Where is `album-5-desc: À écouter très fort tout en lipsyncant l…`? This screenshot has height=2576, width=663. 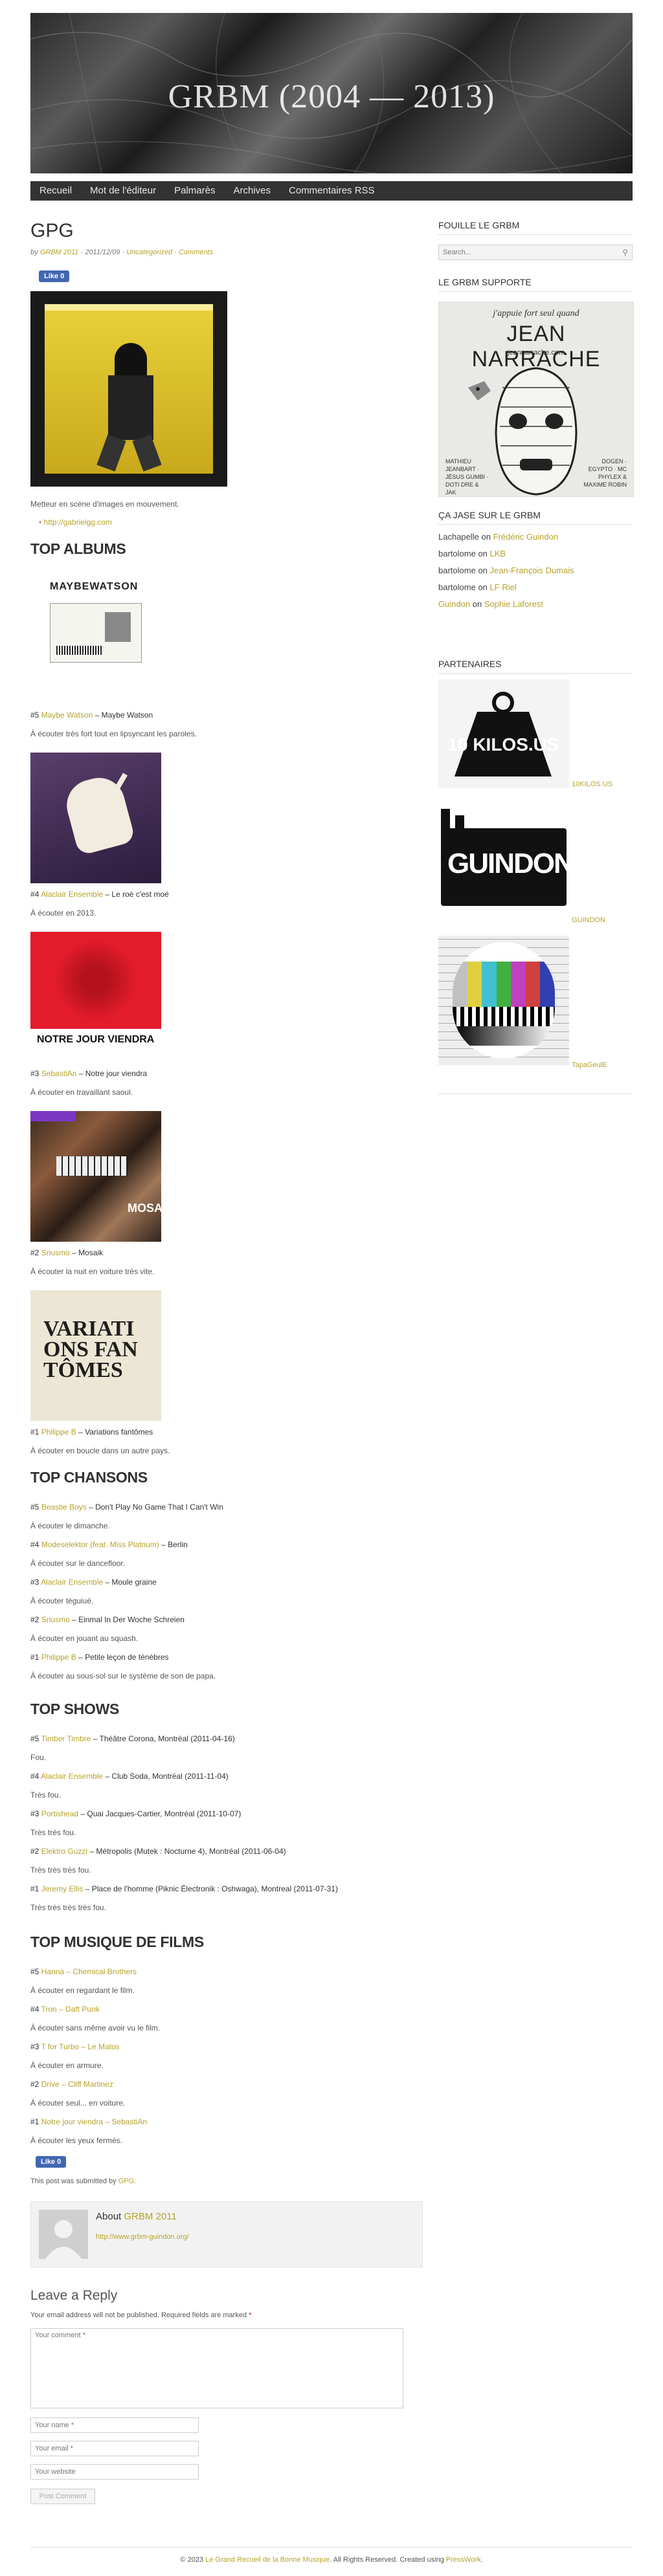 album-5-desc: À écouter très fort tout en lipsyncant l… is located at coordinates (113, 733).